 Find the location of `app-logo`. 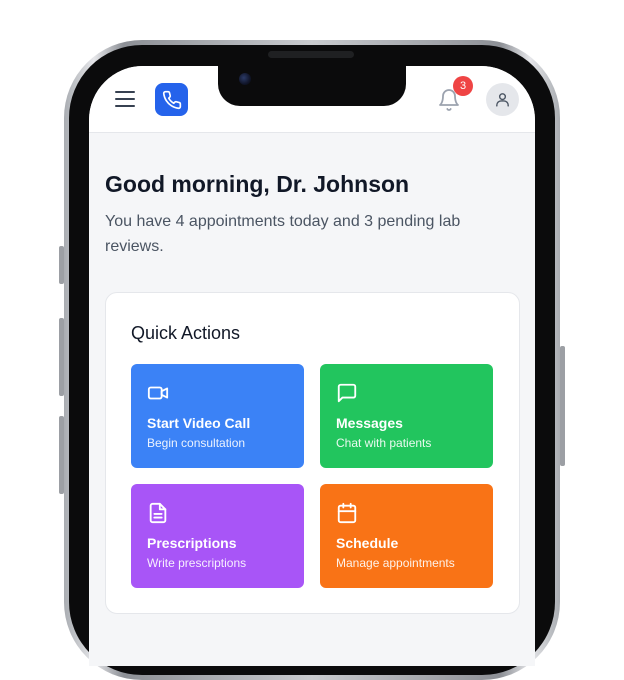

app-logo is located at coordinates (171, 99).